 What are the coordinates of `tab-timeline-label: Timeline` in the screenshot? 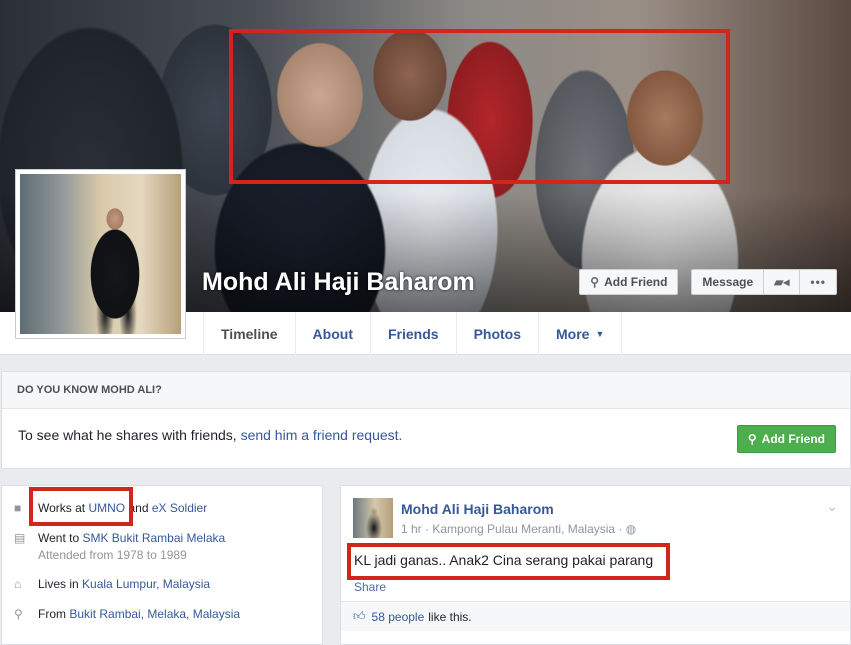 It's located at (249, 333).